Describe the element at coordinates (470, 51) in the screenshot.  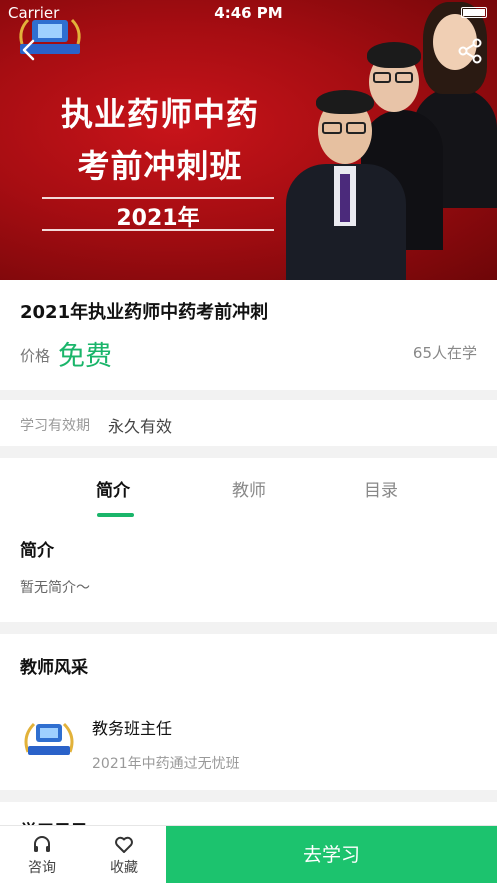
I see `share-icon` at that location.